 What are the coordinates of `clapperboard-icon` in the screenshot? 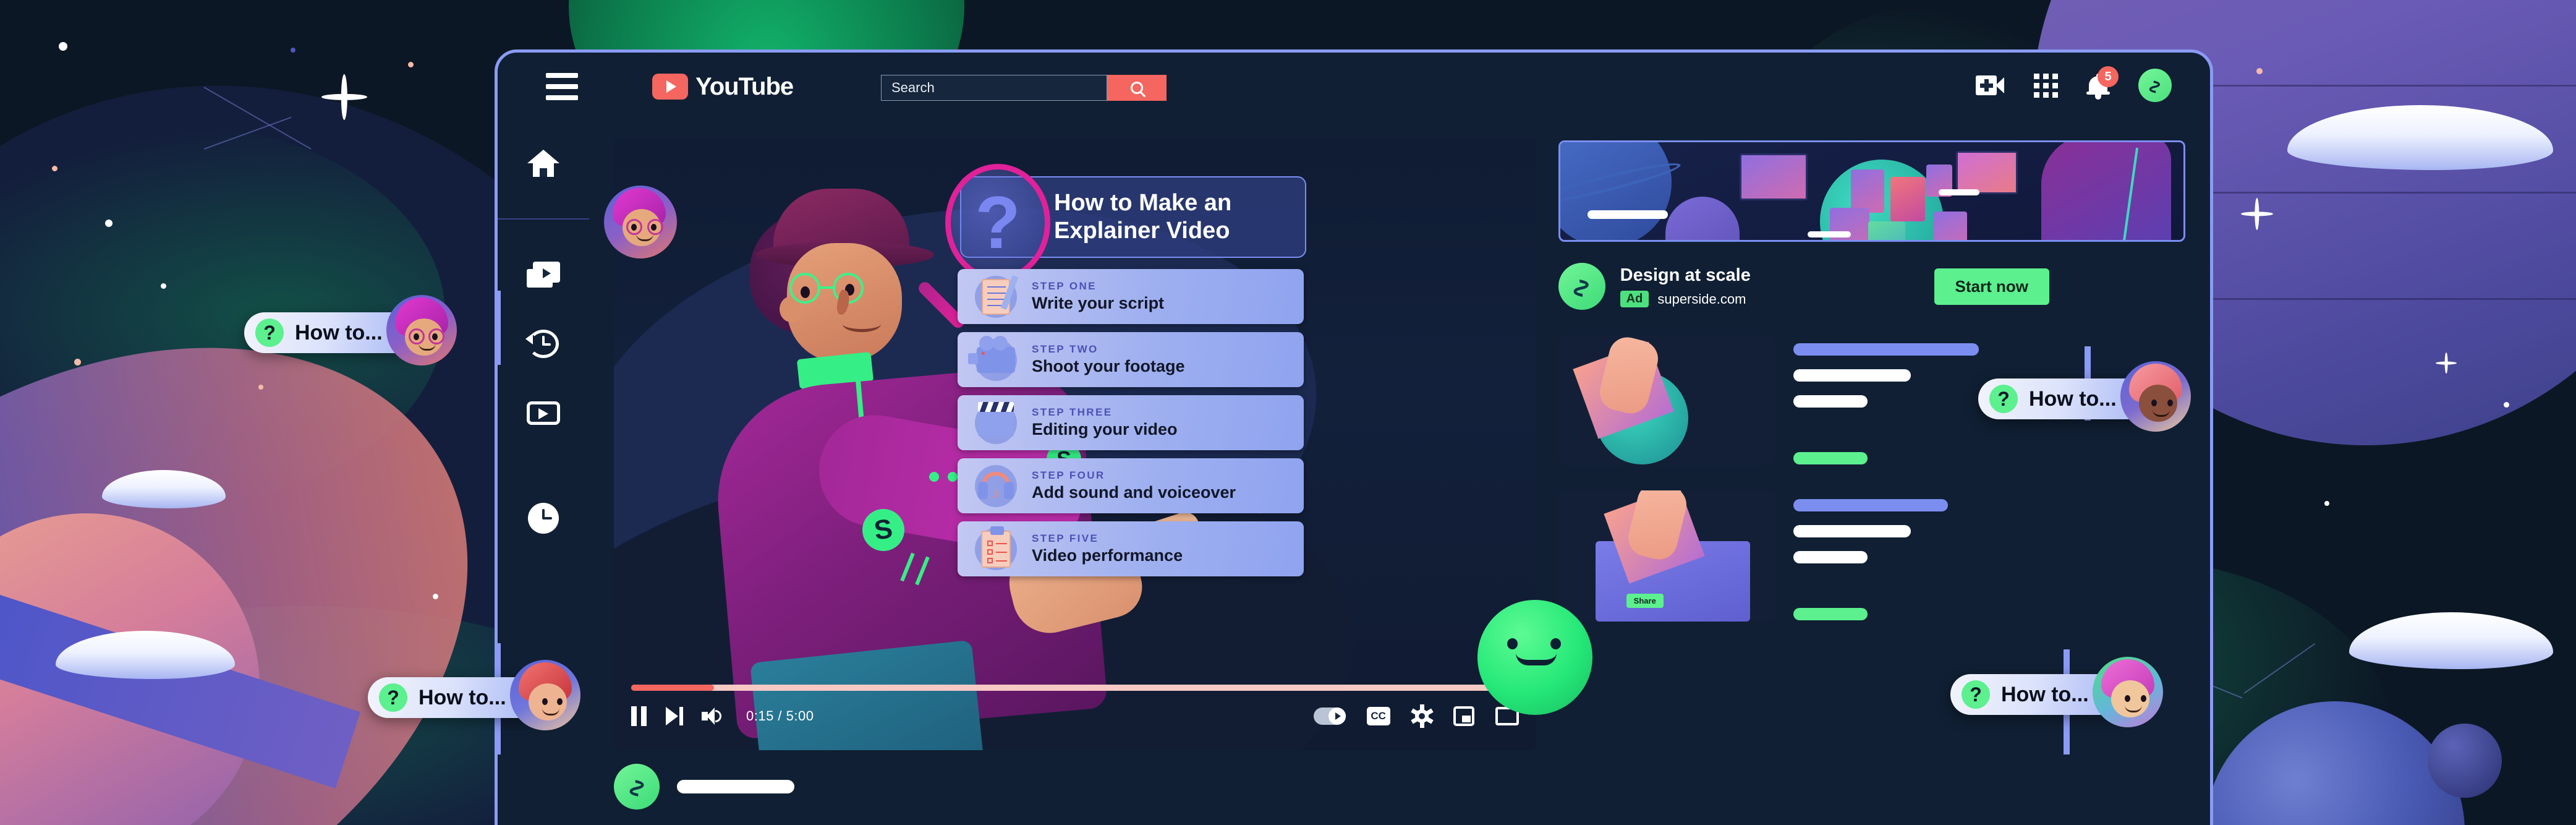 It's located at (995, 423).